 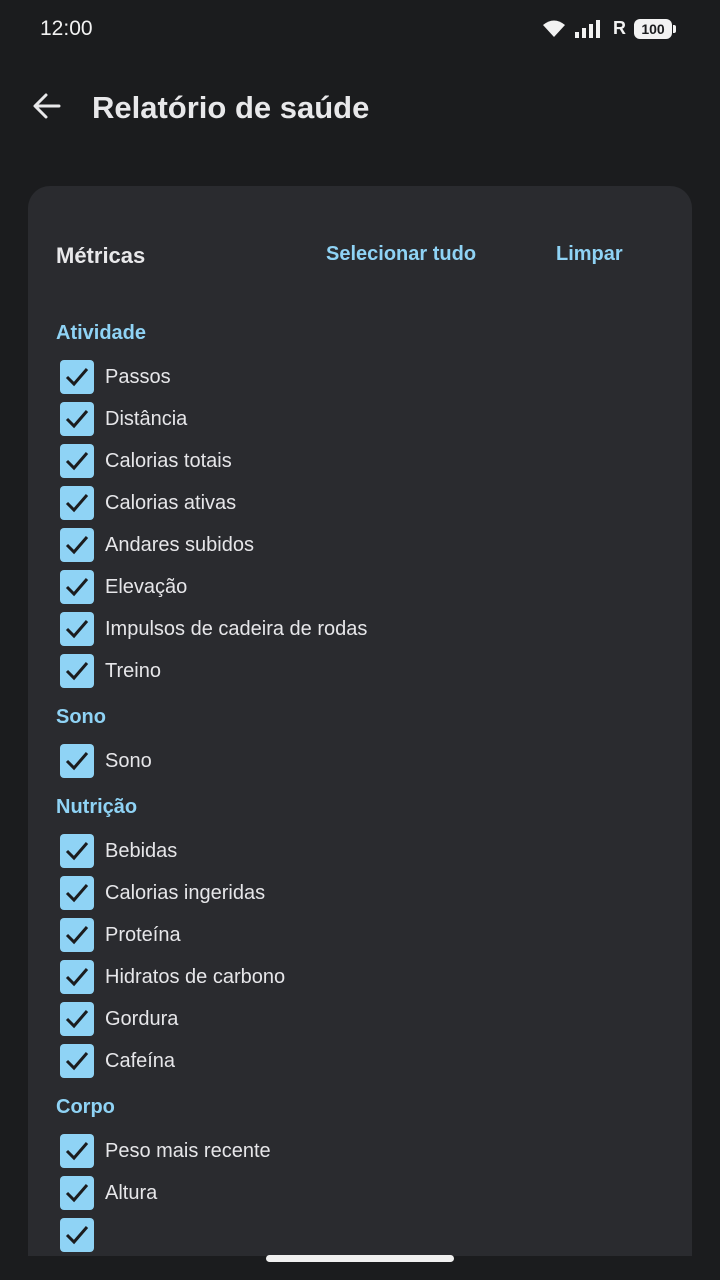 I want to click on metrics-header: Métricas Selecionar tudo Limpar, so click(x=360, y=256).